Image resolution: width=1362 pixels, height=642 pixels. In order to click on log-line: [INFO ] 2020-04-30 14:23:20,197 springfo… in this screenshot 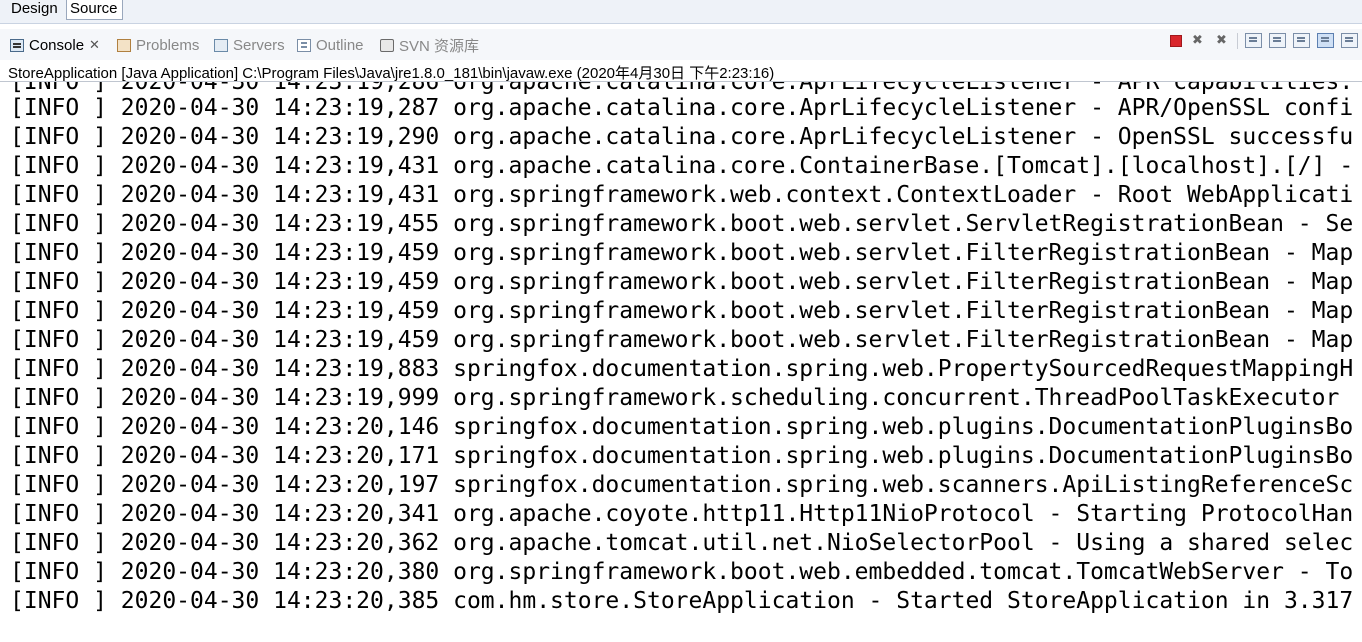, I will do `click(682, 485)`.